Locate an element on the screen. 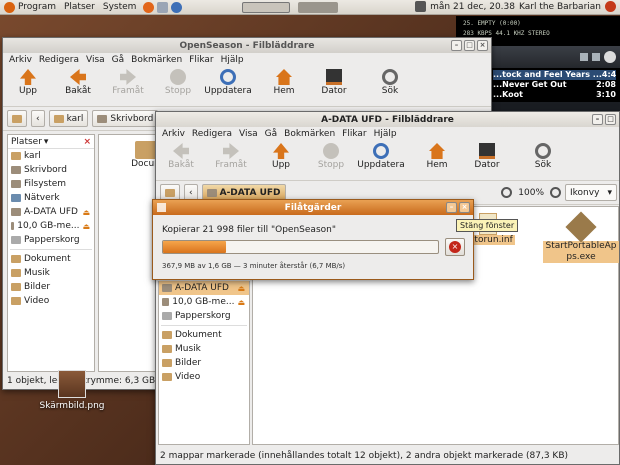  desktop-file-icon: Skärmbild.png is located at coordinates (72, 390).